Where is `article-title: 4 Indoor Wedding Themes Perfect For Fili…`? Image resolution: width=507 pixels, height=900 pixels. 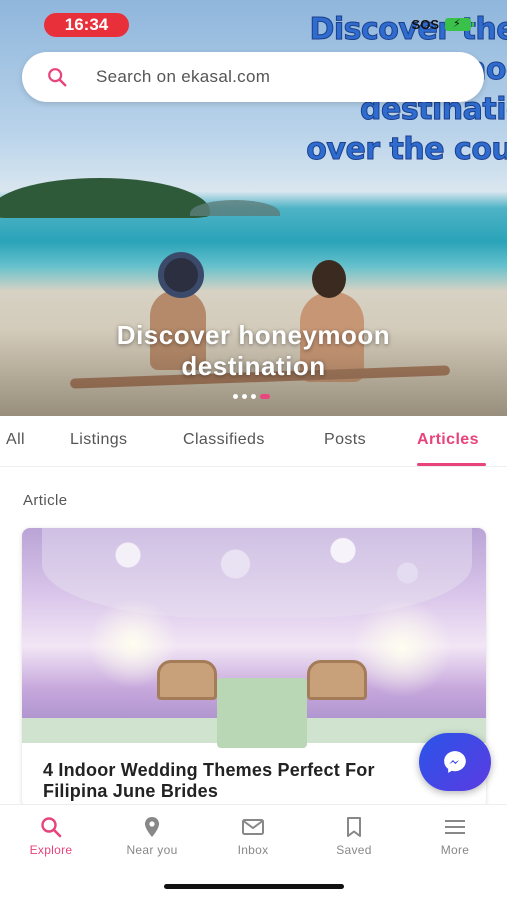 article-title: 4 Indoor Wedding Themes Perfect For Fili… is located at coordinates (243, 781).